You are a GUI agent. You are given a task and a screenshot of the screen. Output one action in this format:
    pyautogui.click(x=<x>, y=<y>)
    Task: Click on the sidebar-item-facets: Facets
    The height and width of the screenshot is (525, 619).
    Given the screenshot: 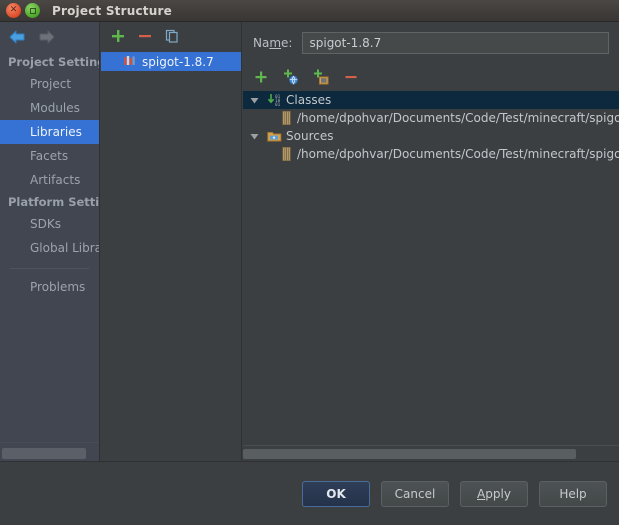 What is the action you would take?
    pyautogui.click(x=49, y=156)
    